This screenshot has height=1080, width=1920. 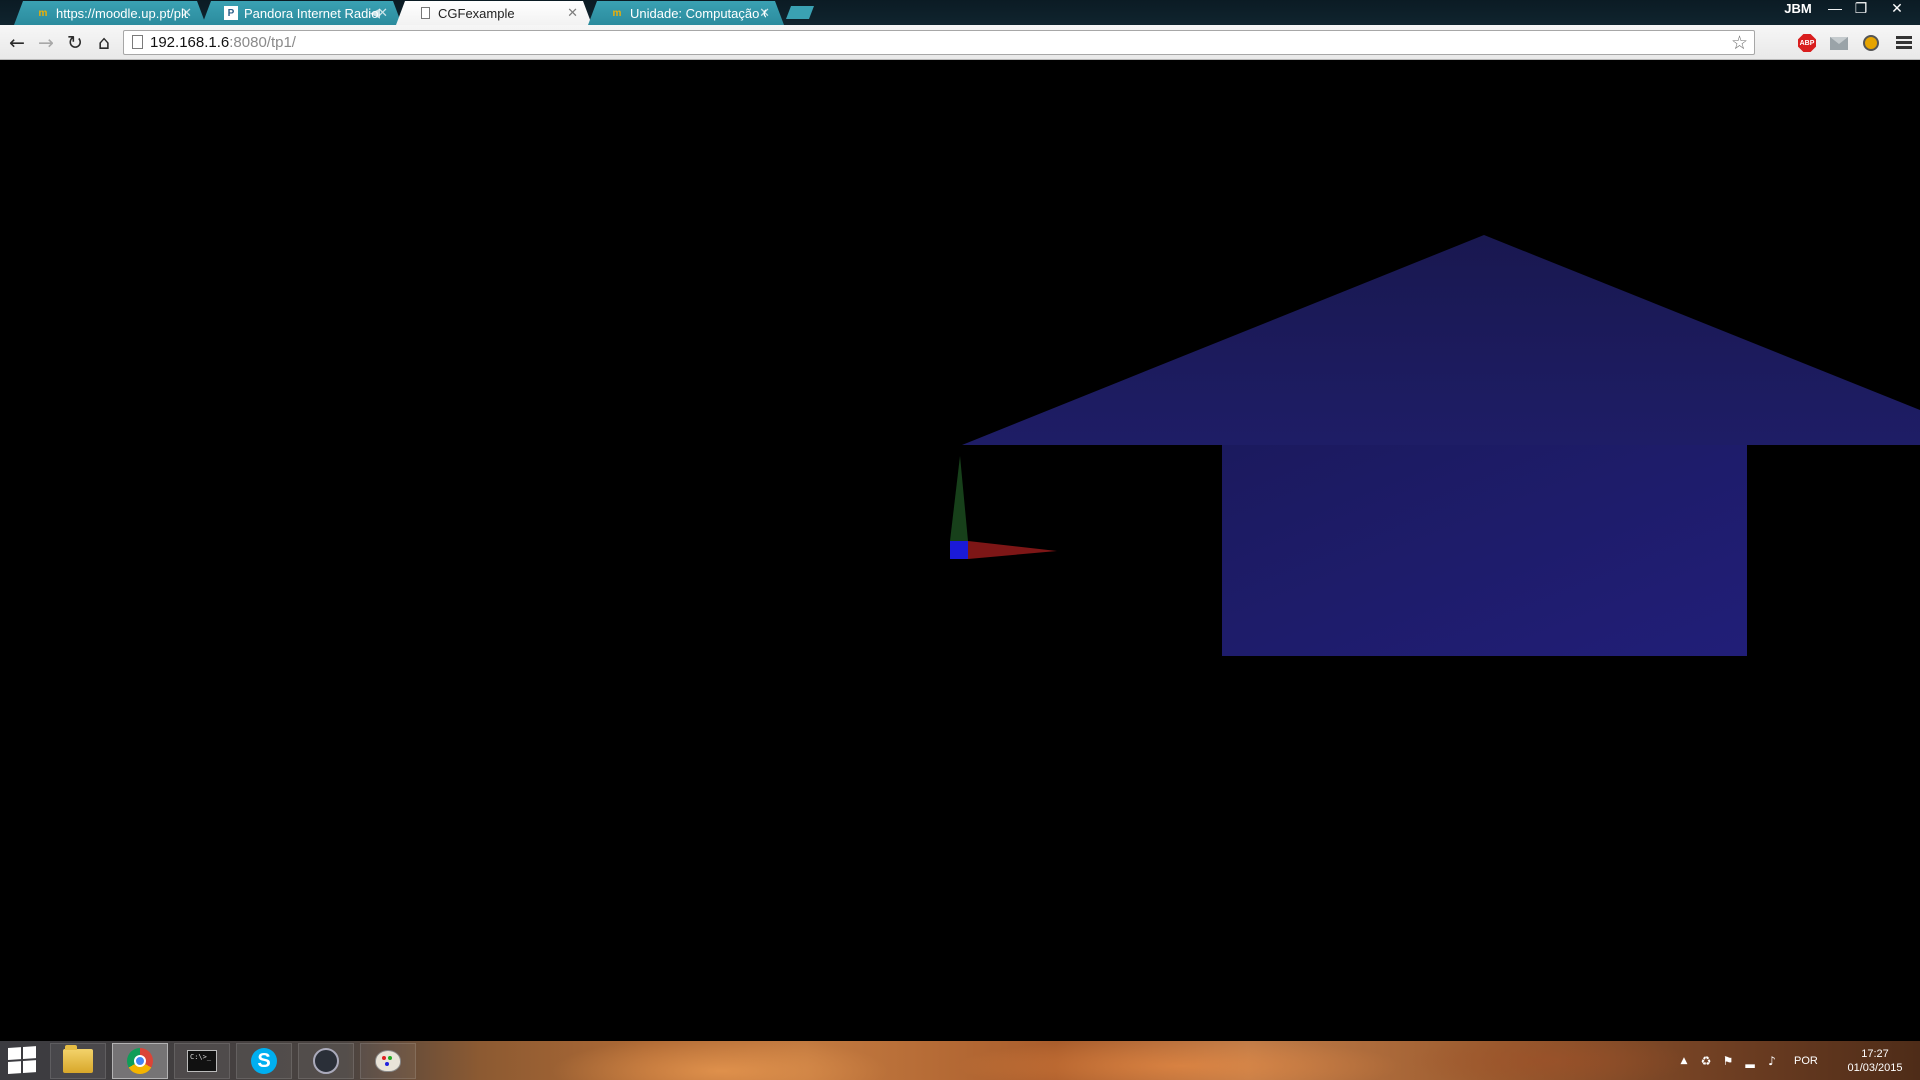 I want to click on steam-icon, so click(x=326, y=1061).